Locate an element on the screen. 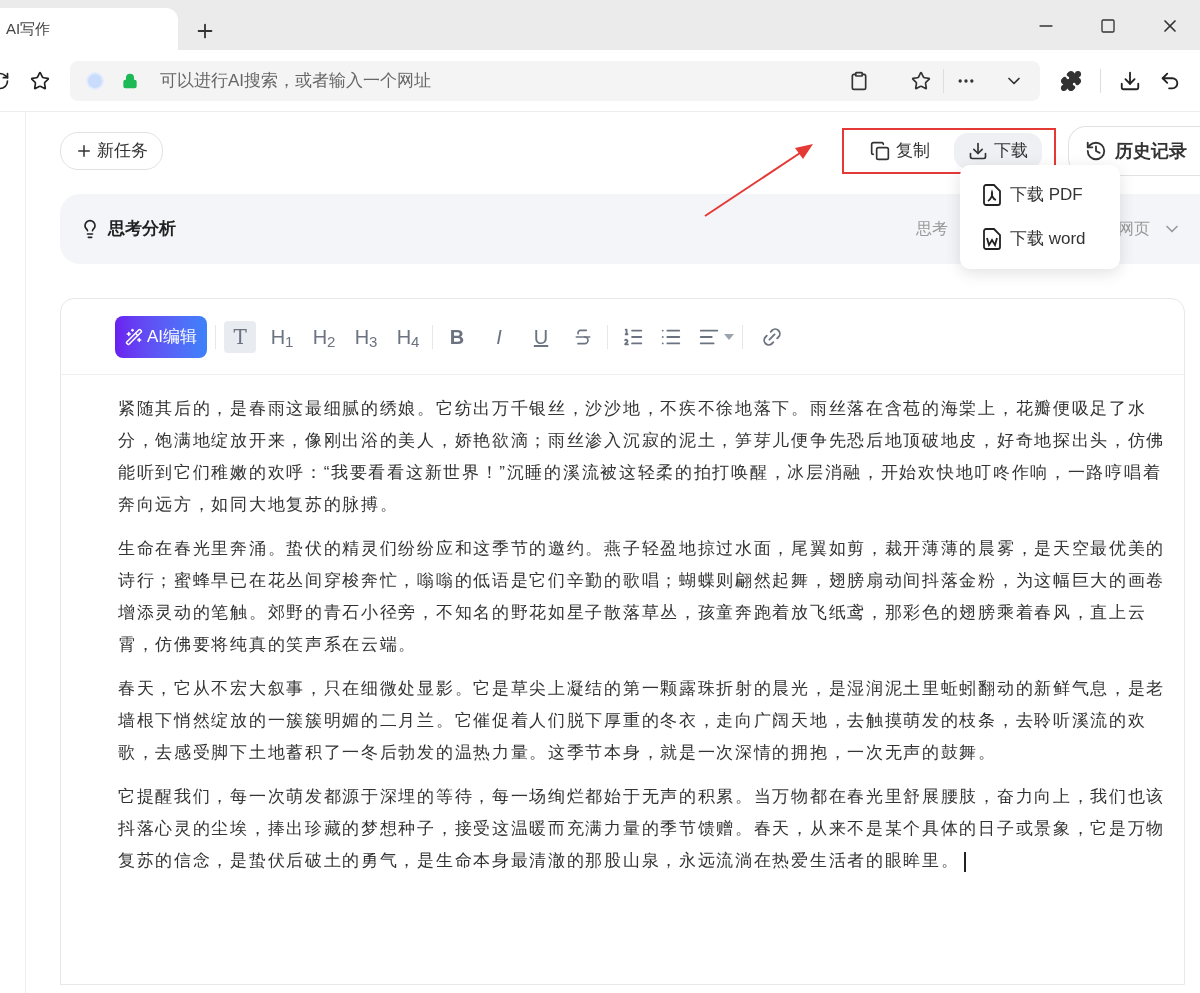 This screenshot has width=1200, height=993. format-button: I is located at coordinates (499, 336).